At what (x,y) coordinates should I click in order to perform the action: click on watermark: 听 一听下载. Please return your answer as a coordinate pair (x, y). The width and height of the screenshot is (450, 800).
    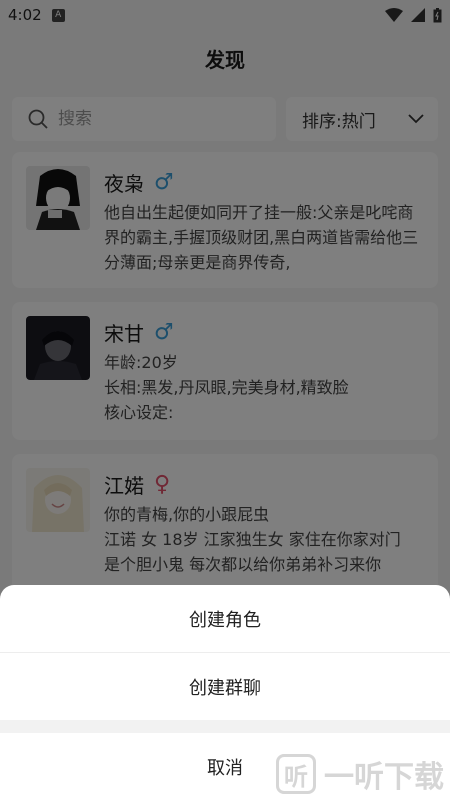
    Looking at the image, I should click on (360, 774).